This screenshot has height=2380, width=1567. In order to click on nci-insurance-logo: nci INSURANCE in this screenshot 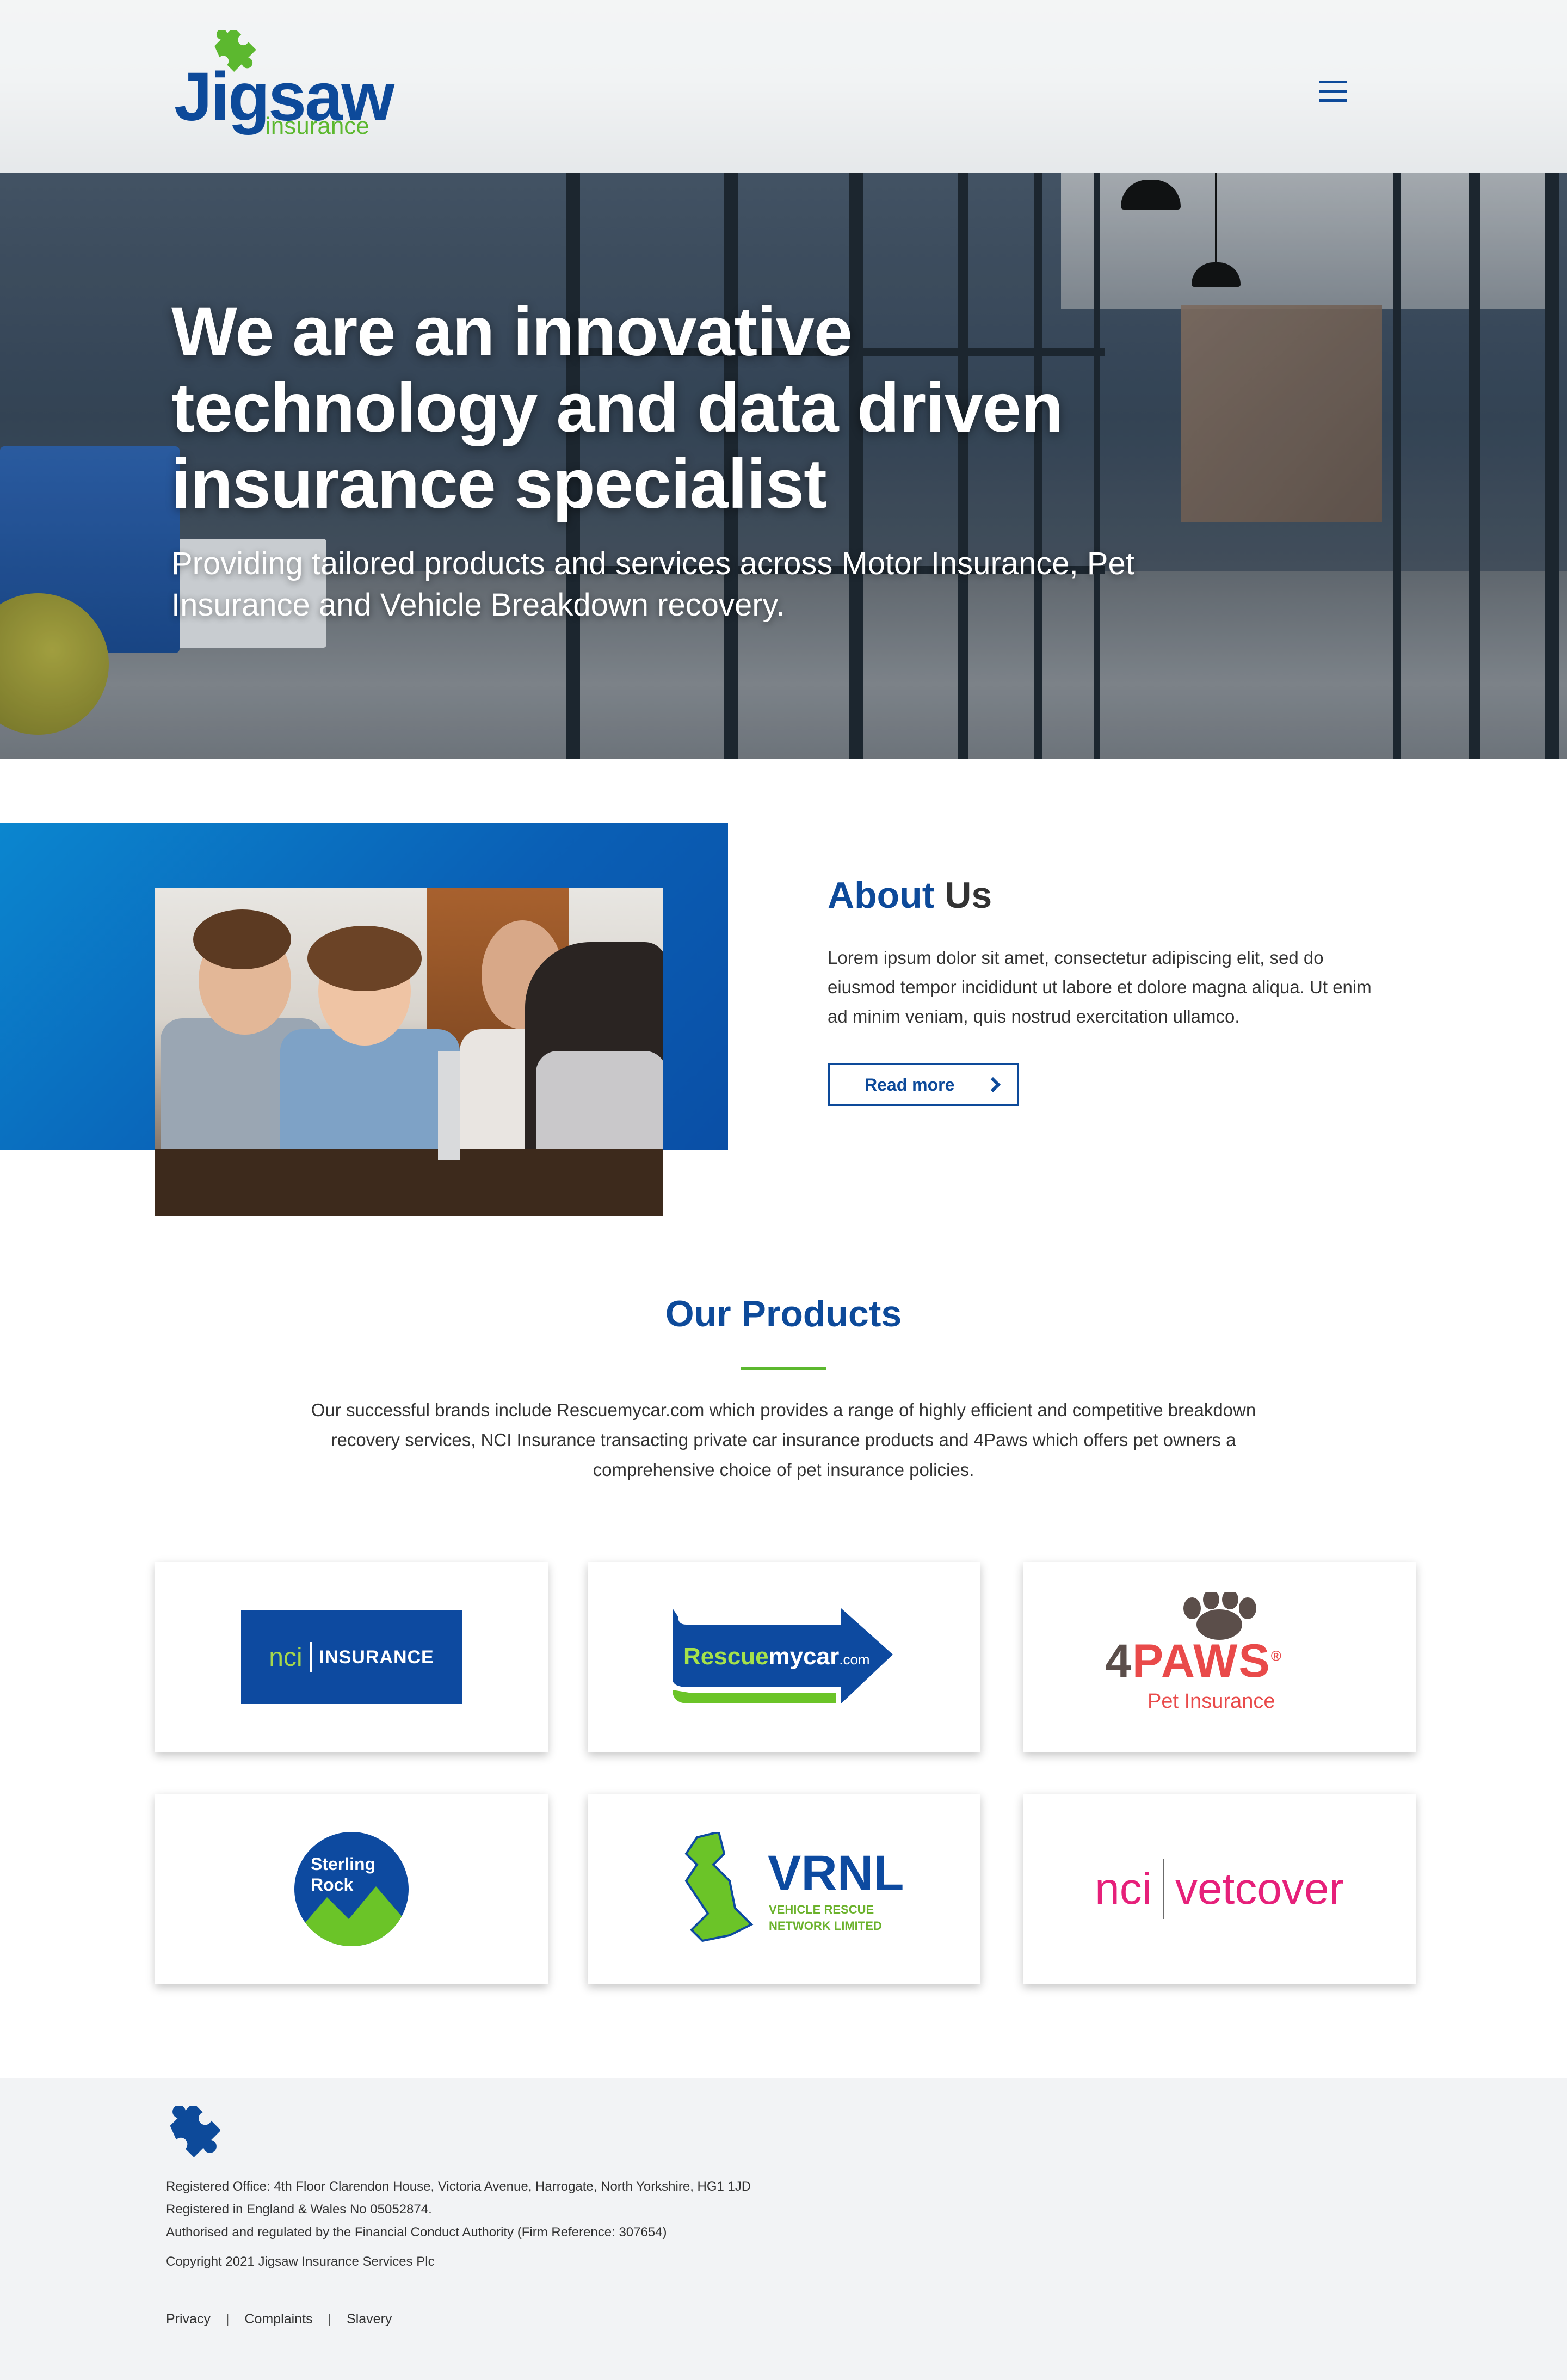, I will do `click(351, 1657)`.